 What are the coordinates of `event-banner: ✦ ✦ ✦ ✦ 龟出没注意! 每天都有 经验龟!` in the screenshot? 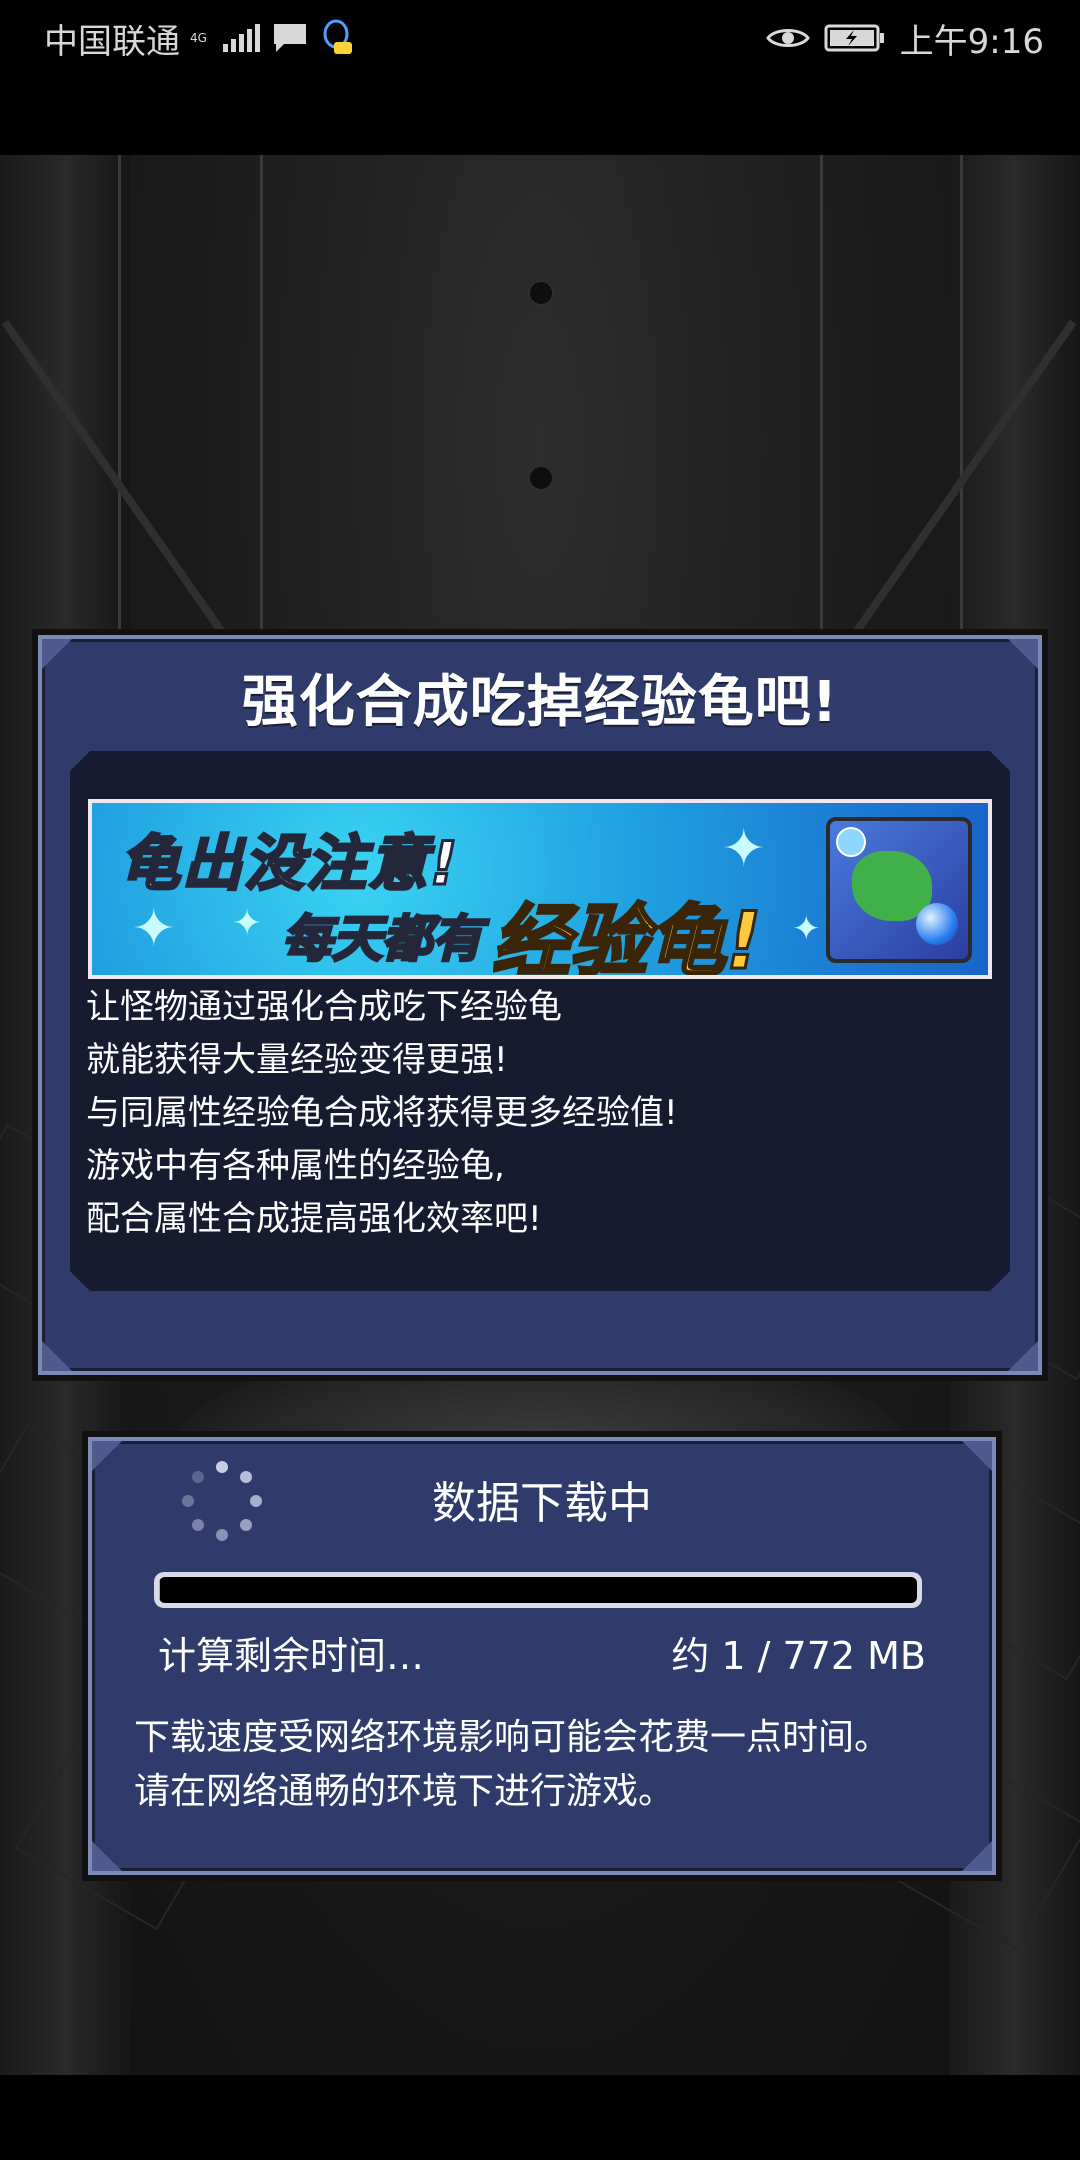 It's located at (540, 889).